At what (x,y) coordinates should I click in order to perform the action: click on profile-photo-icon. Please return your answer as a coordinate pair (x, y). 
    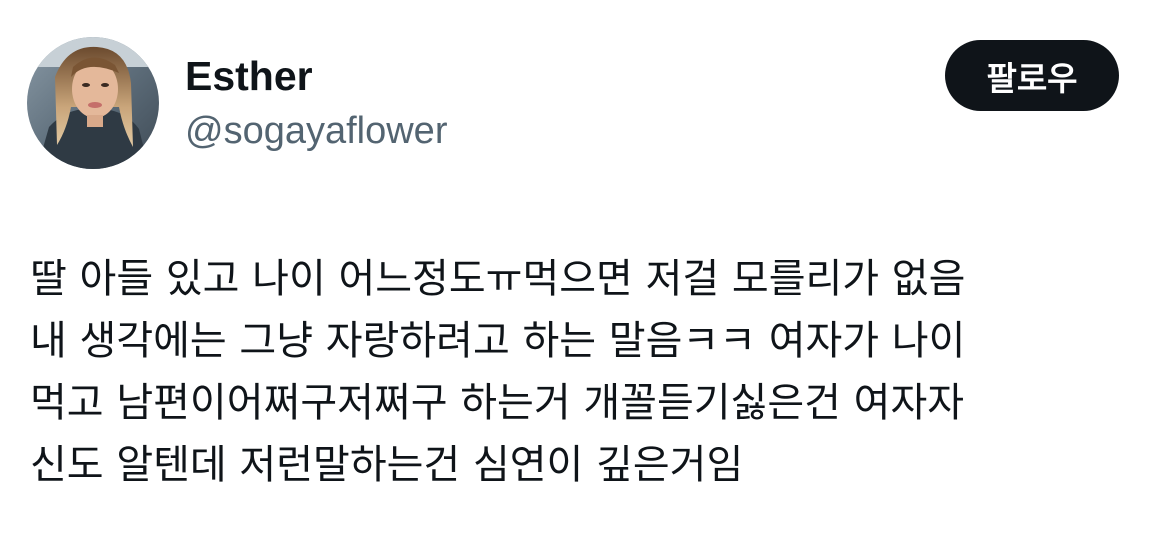
    Looking at the image, I should click on (93, 103).